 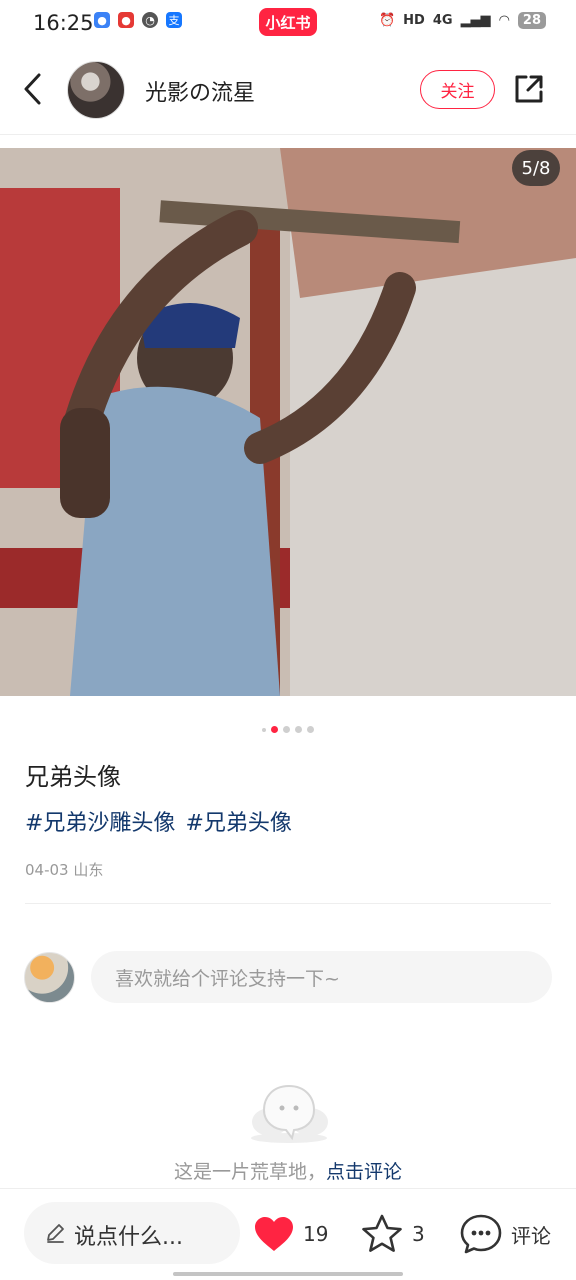 What do you see at coordinates (150, 20) in the screenshot?
I see `compass-notification-icon: ◔` at bounding box center [150, 20].